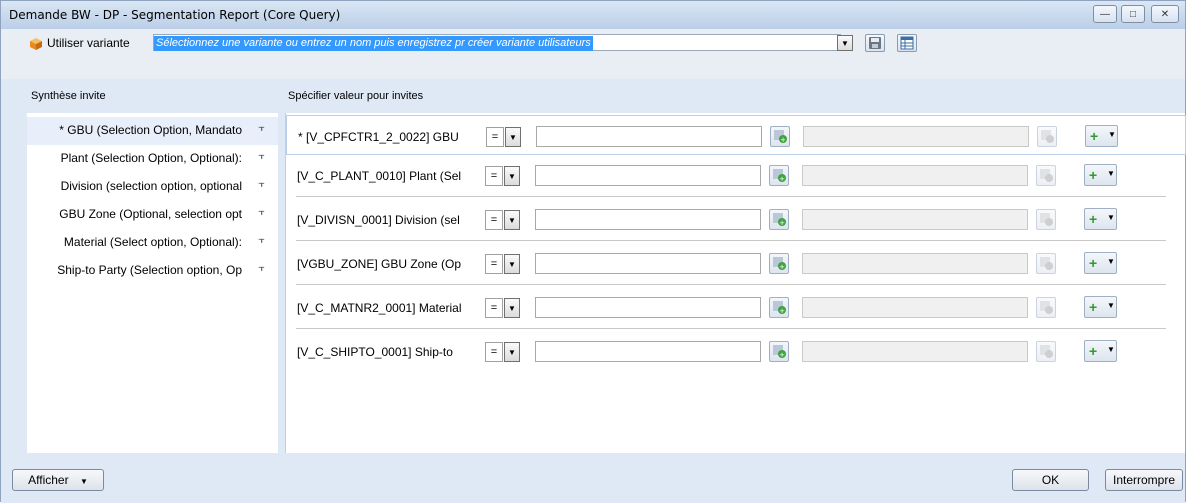  What do you see at coordinates (152, 271) in the screenshot?
I see `prompt-item-ship-to: Ship-to Party (Selection option, Op ⫟` at bounding box center [152, 271].